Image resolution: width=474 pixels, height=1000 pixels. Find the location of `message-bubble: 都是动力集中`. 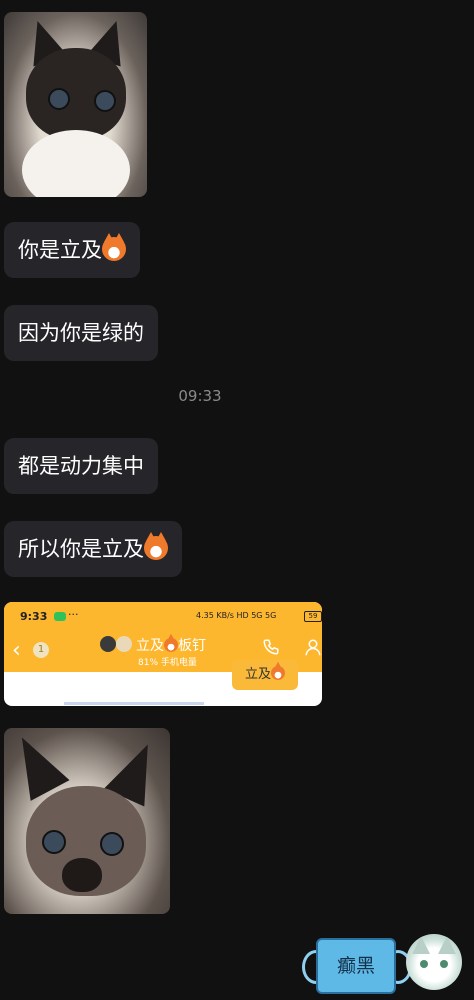

message-bubble: 都是动力集中 is located at coordinates (81, 466).